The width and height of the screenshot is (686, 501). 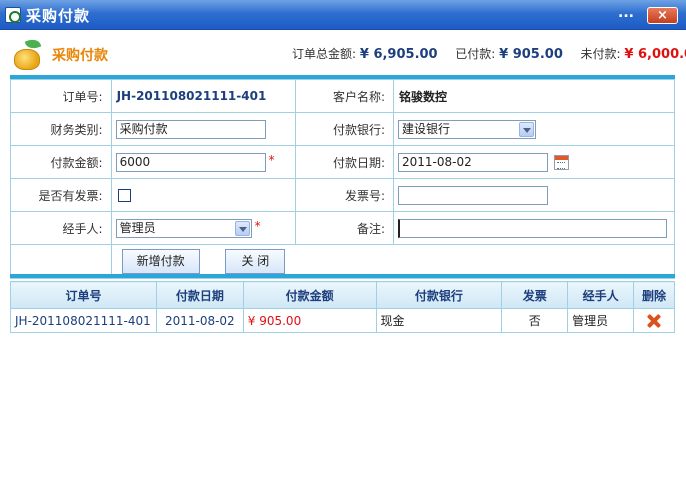 I want to click on cell-handler: 管理员, so click(x=601, y=320).